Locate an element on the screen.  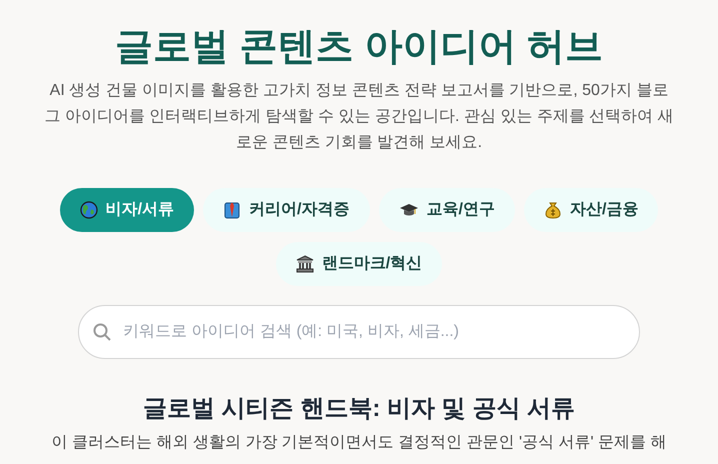
category-tab: 비자/서류 is located at coordinates (127, 210).